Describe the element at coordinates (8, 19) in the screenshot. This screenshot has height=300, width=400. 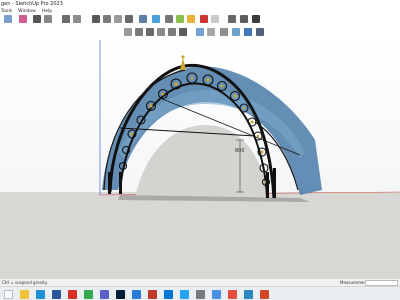
I see `select-icon` at that location.